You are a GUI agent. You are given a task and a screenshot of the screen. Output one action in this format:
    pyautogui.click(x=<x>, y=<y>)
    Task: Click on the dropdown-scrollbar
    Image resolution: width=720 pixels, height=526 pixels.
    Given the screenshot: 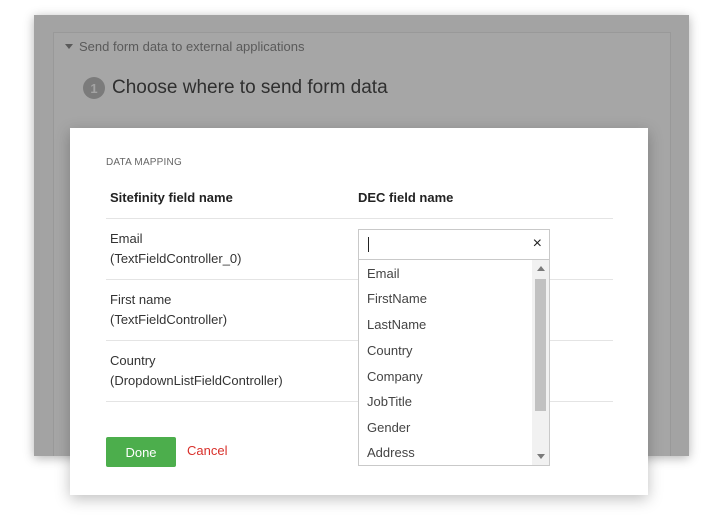 What is the action you would take?
    pyautogui.click(x=540, y=362)
    